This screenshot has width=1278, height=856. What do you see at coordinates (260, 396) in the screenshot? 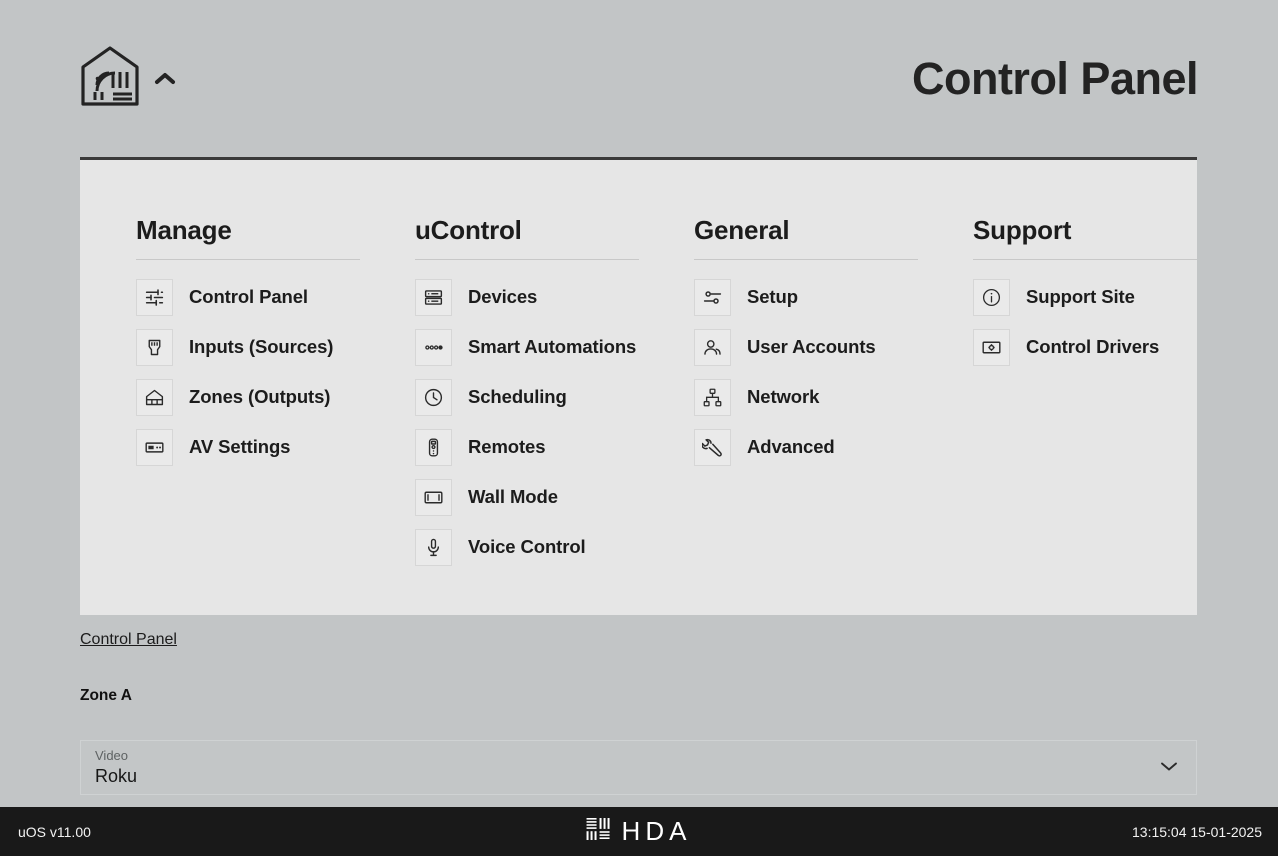
I see `menu-item-label: Zones (Outputs)` at bounding box center [260, 396].